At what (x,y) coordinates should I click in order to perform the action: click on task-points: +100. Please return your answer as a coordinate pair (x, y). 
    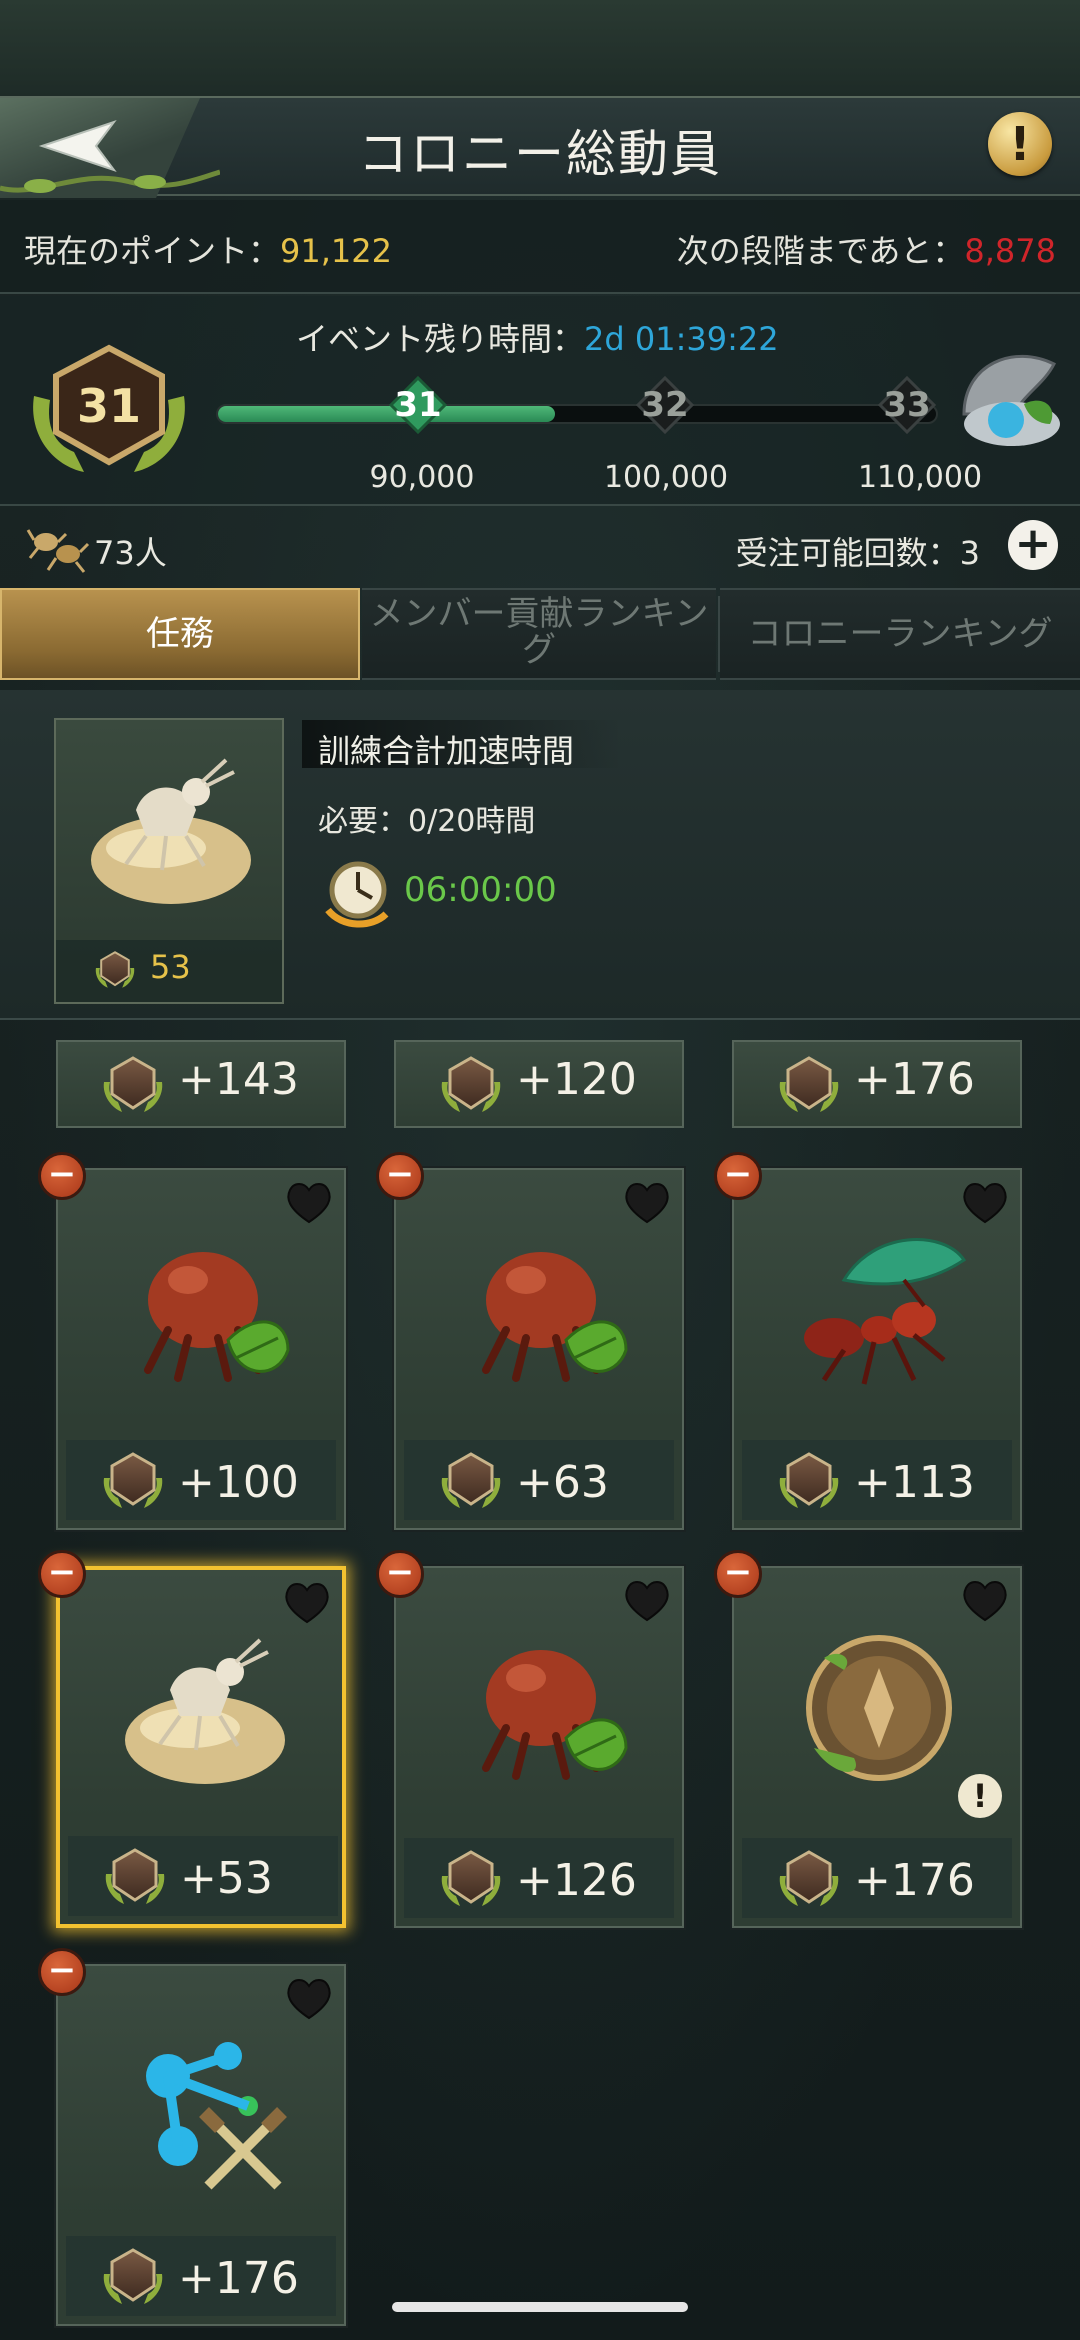
    Looking at the image, I should click on (238, 1482).